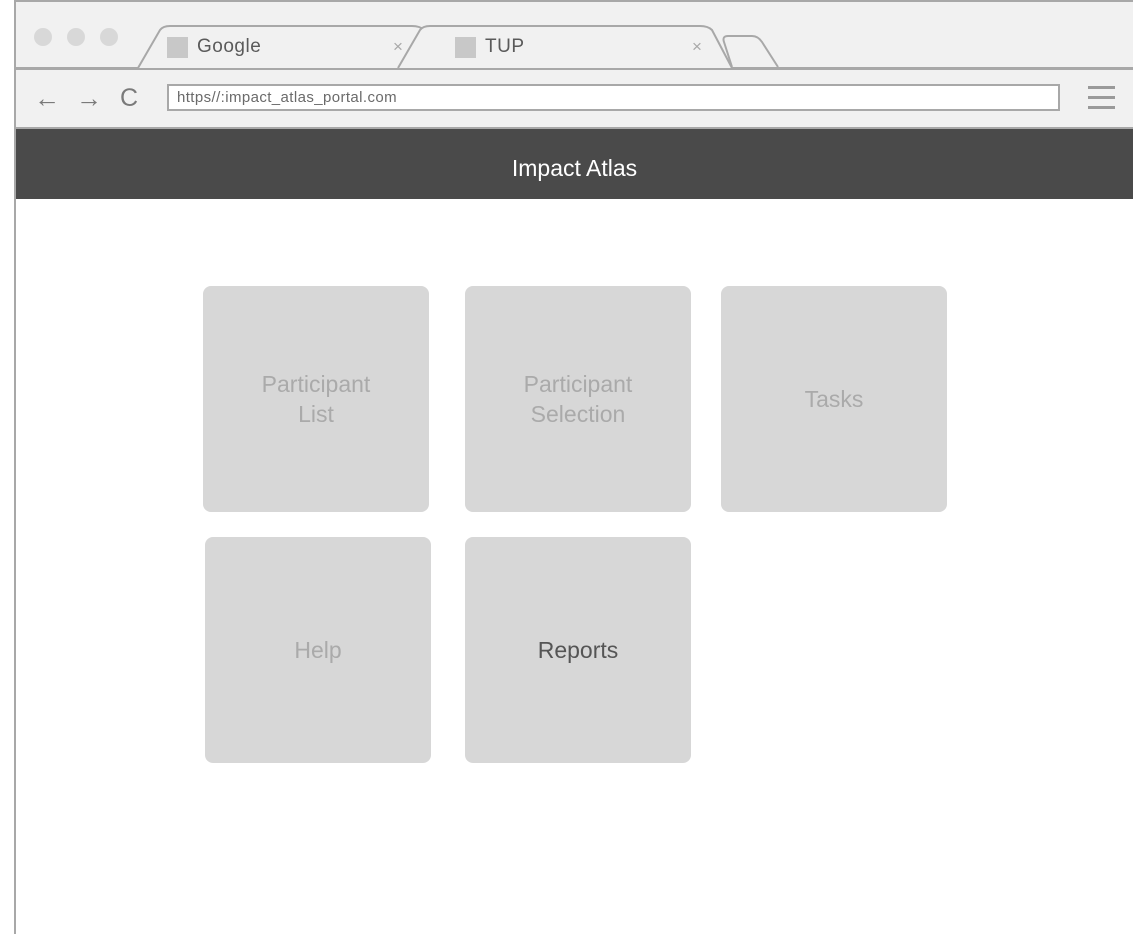 The image size is (1133, 934). I want to click on tab-strip, so click(574, 47).